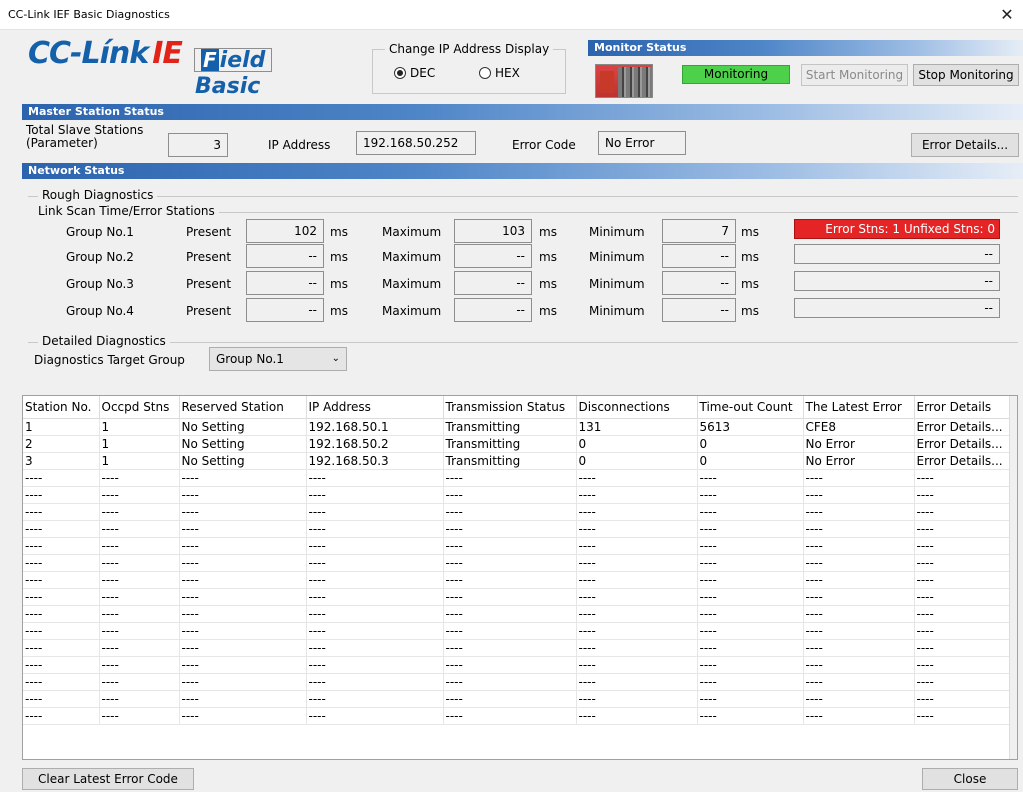 This screenshot has width=1023, height=792. Describe the element at coordinates (1007, 15) in the screenshot. I see `window-close-icon: ✕` at that location.